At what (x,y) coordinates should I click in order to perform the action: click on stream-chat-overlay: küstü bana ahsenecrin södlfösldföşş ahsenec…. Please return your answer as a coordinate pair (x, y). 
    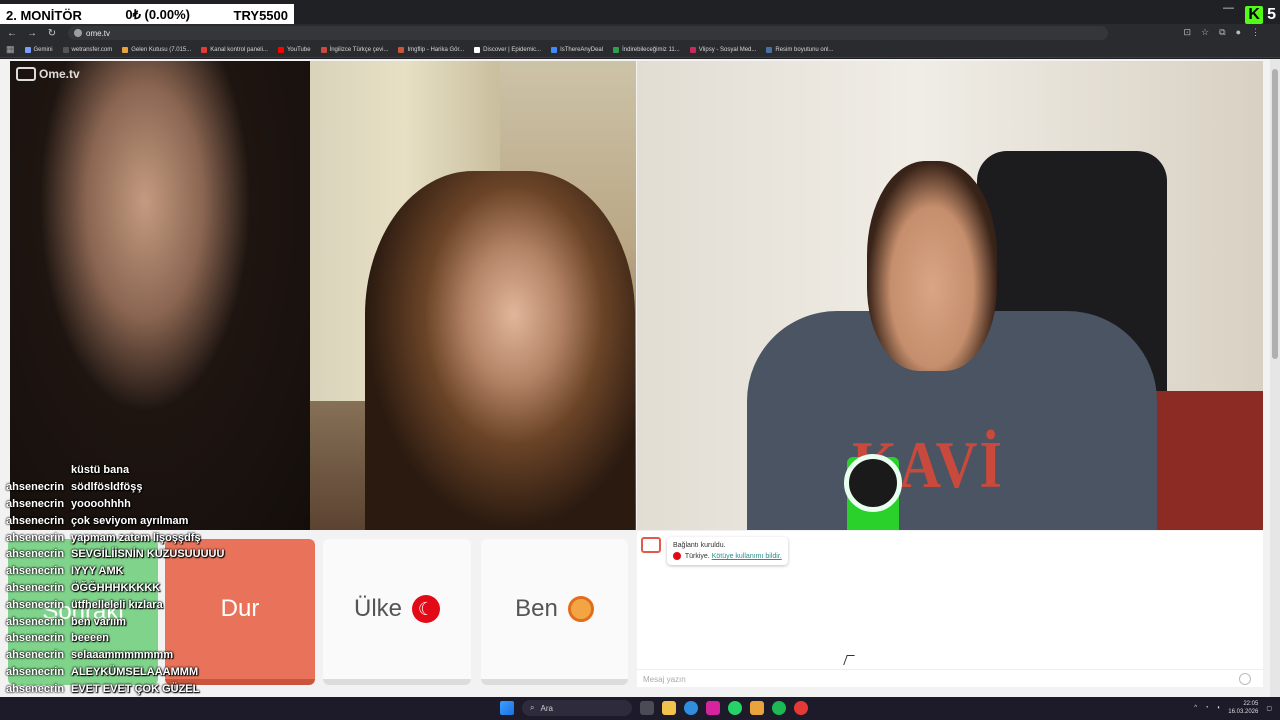
    Looking at the image, I should click on (156, 588).